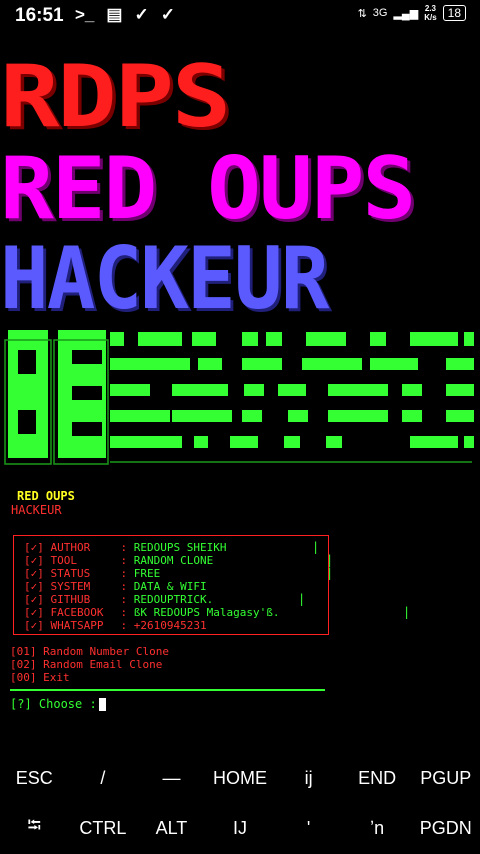 This screenshot has width=480, height=854. What do you see at coordinates (377, 778) in the screenshot?
I see `key-end: END` at bounding box center [377, 778].